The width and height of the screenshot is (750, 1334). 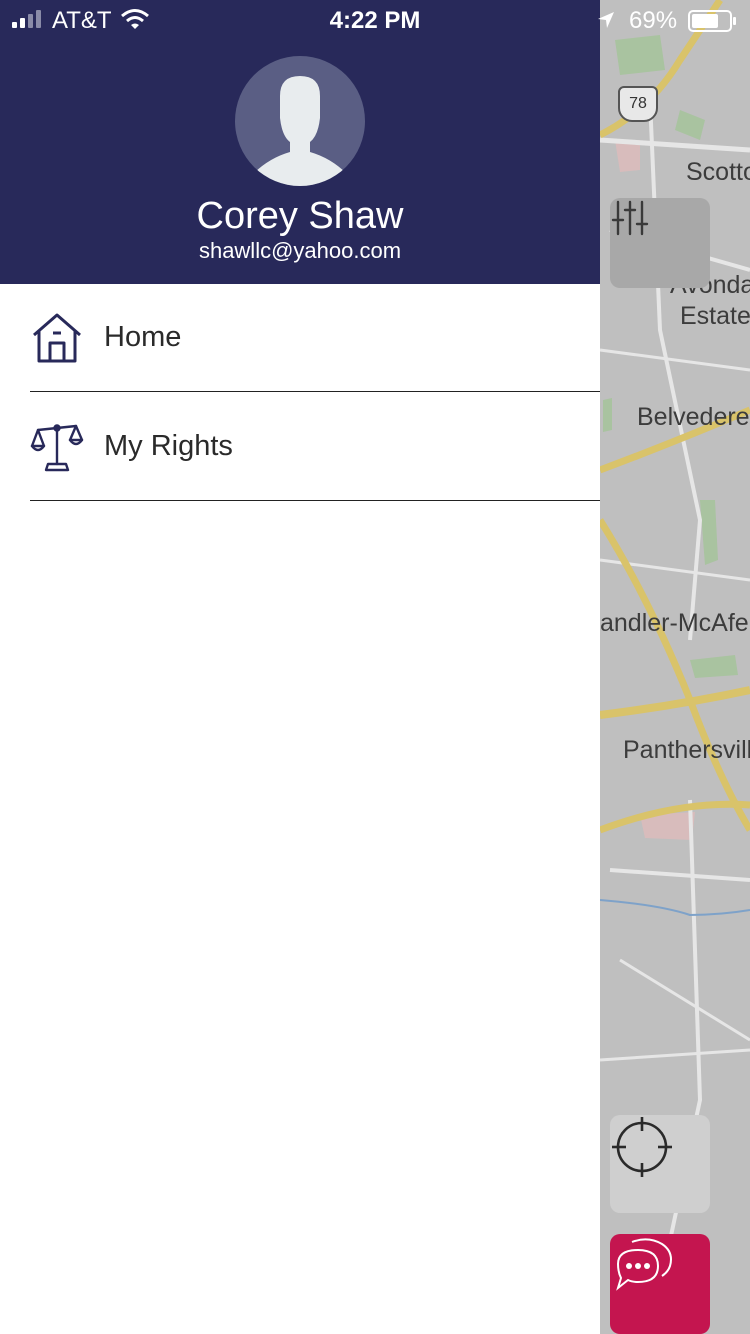 I want to click on scales-icon, so click(x=57, y=447).